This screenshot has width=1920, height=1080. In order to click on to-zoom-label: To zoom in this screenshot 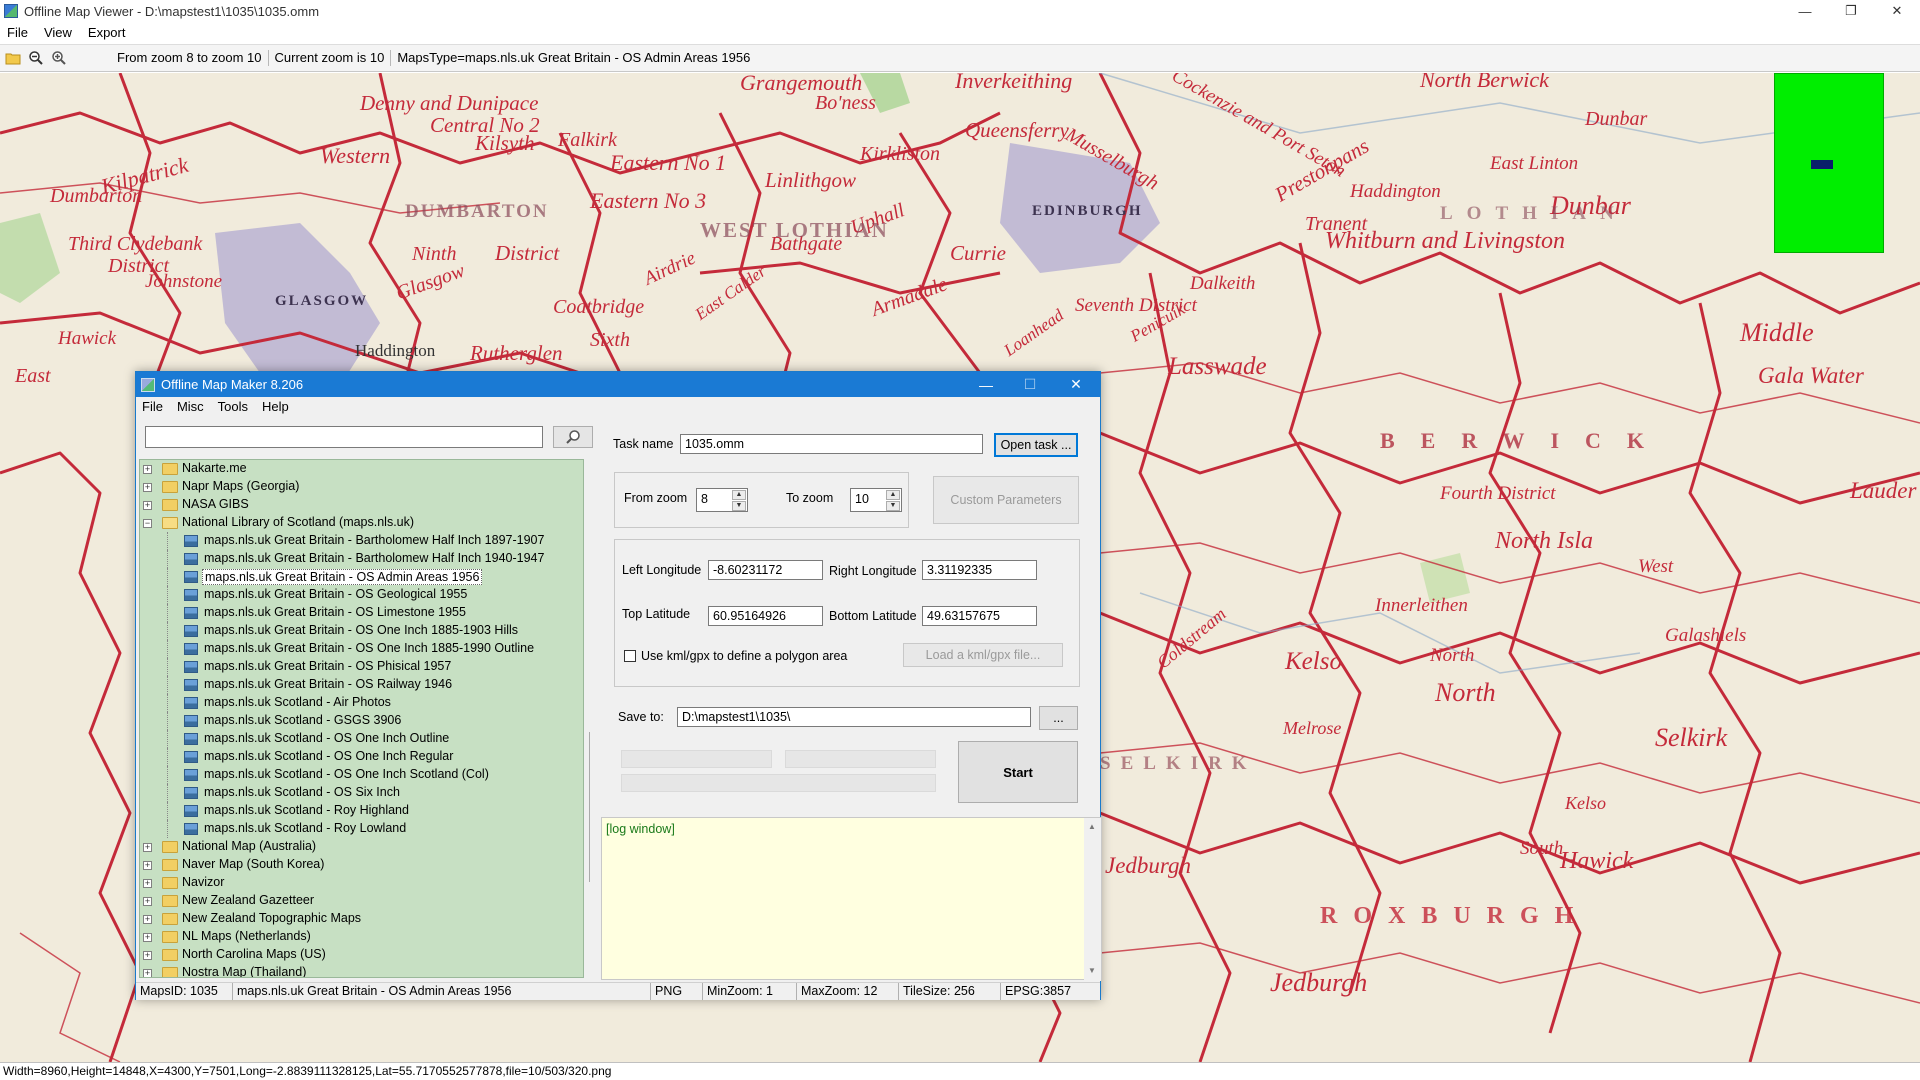, I will do `click(810, 498)`.